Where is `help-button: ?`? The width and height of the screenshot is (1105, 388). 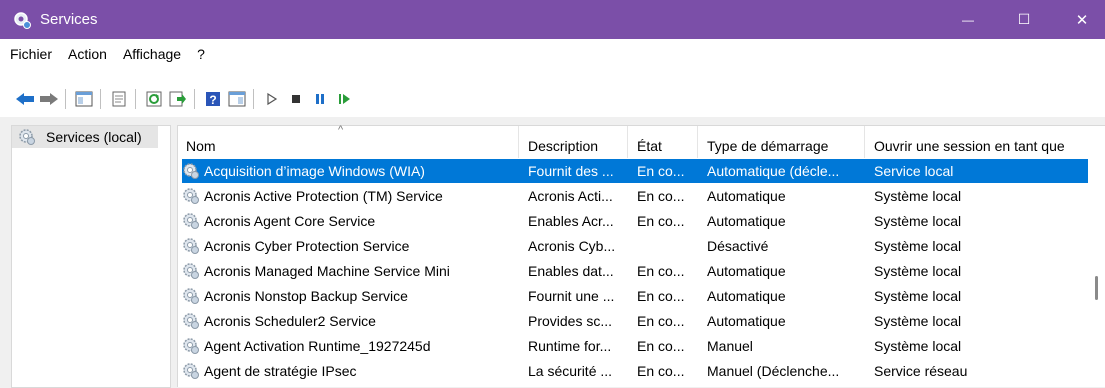
help-button: ? is located at coordinates (213, 99).